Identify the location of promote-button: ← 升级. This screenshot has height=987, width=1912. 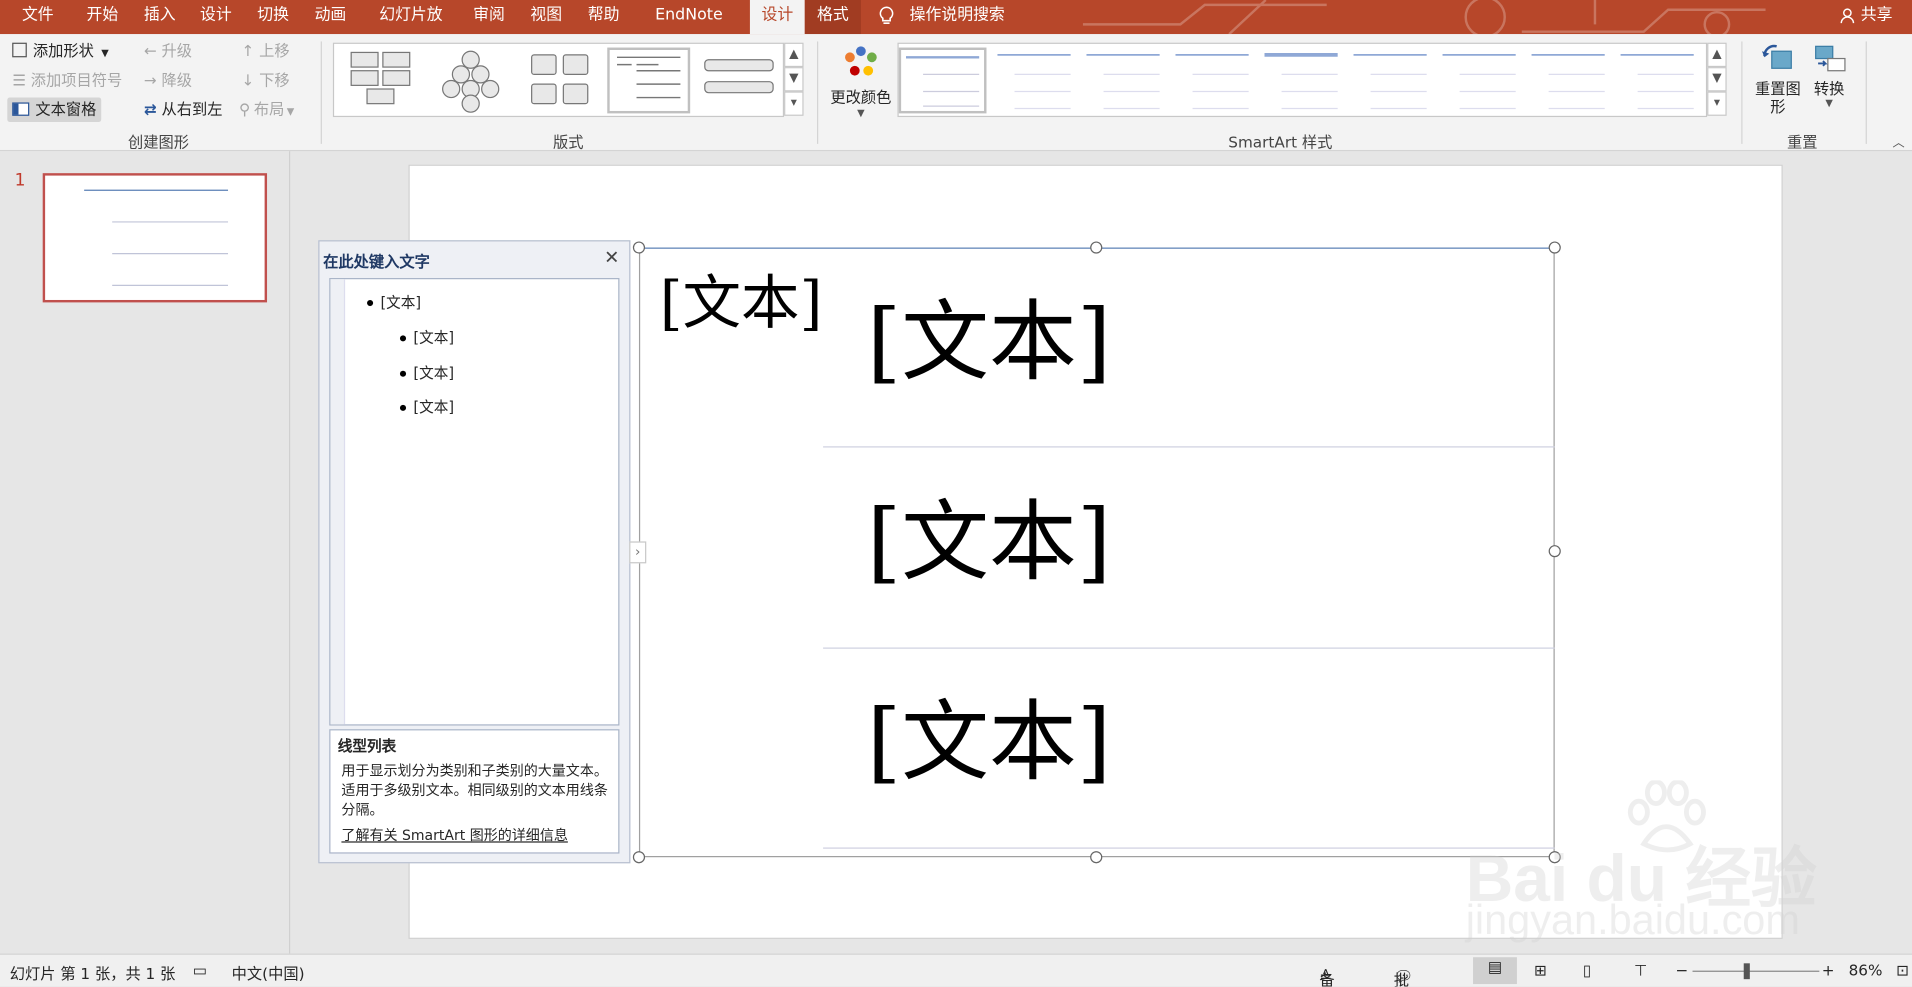
(168, 51).